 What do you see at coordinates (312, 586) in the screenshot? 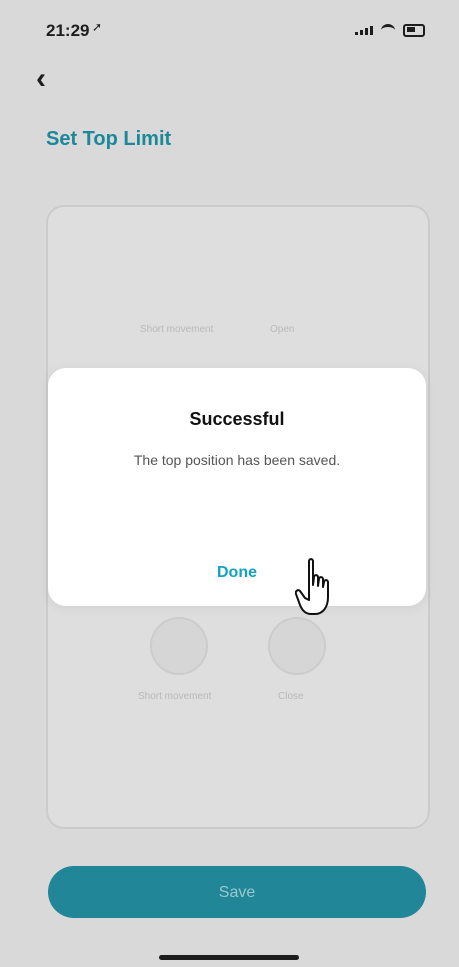
I see `pointing-hand-cursor-icon` at bounding box center [312, 586].